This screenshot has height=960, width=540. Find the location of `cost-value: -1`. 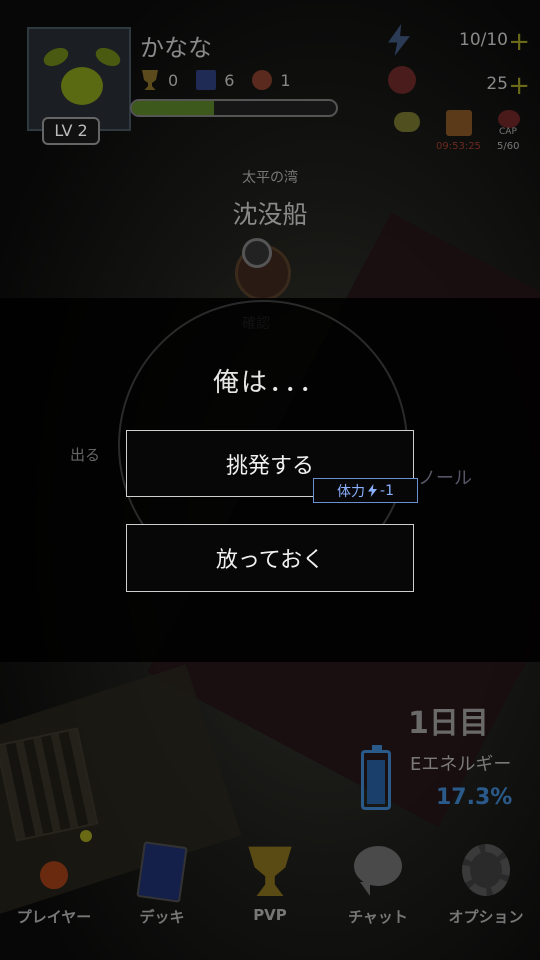

cost-value: -1 is located at coordinates (387, 490).